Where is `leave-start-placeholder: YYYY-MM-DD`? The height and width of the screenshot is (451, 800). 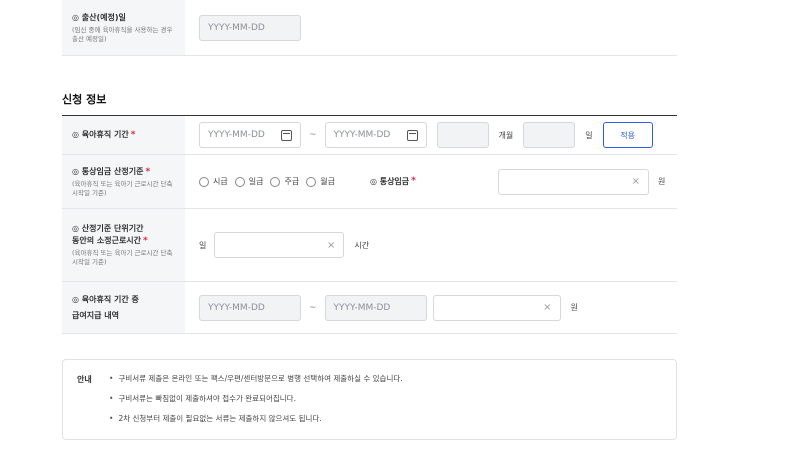
leave-start-placeholder: YYYY-MM-DD is located at coordinates (236, 135).